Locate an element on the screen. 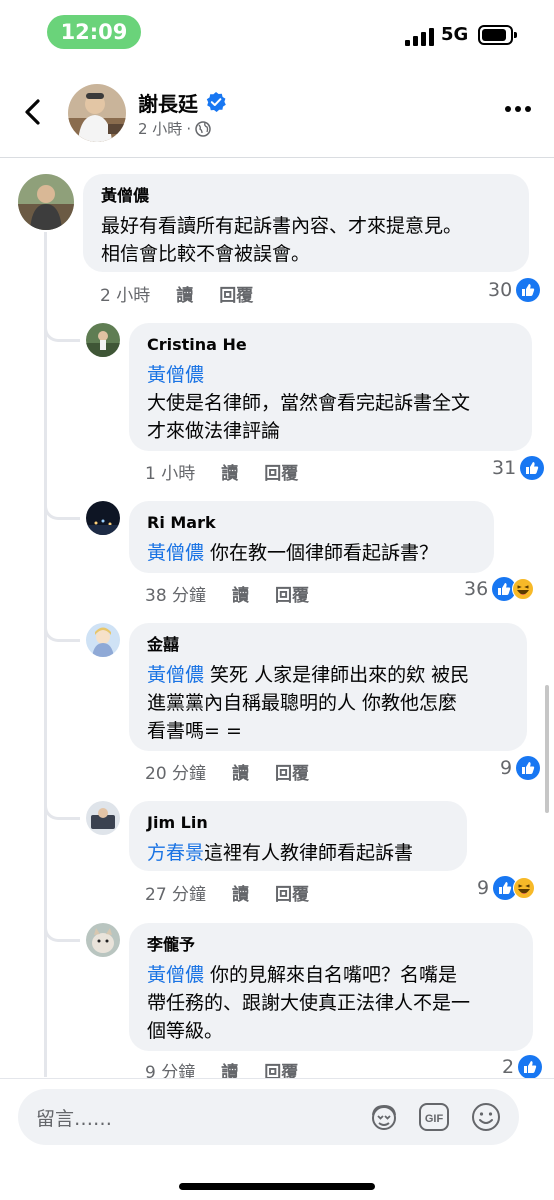  scrollbar is located at coordinates (547, 749).